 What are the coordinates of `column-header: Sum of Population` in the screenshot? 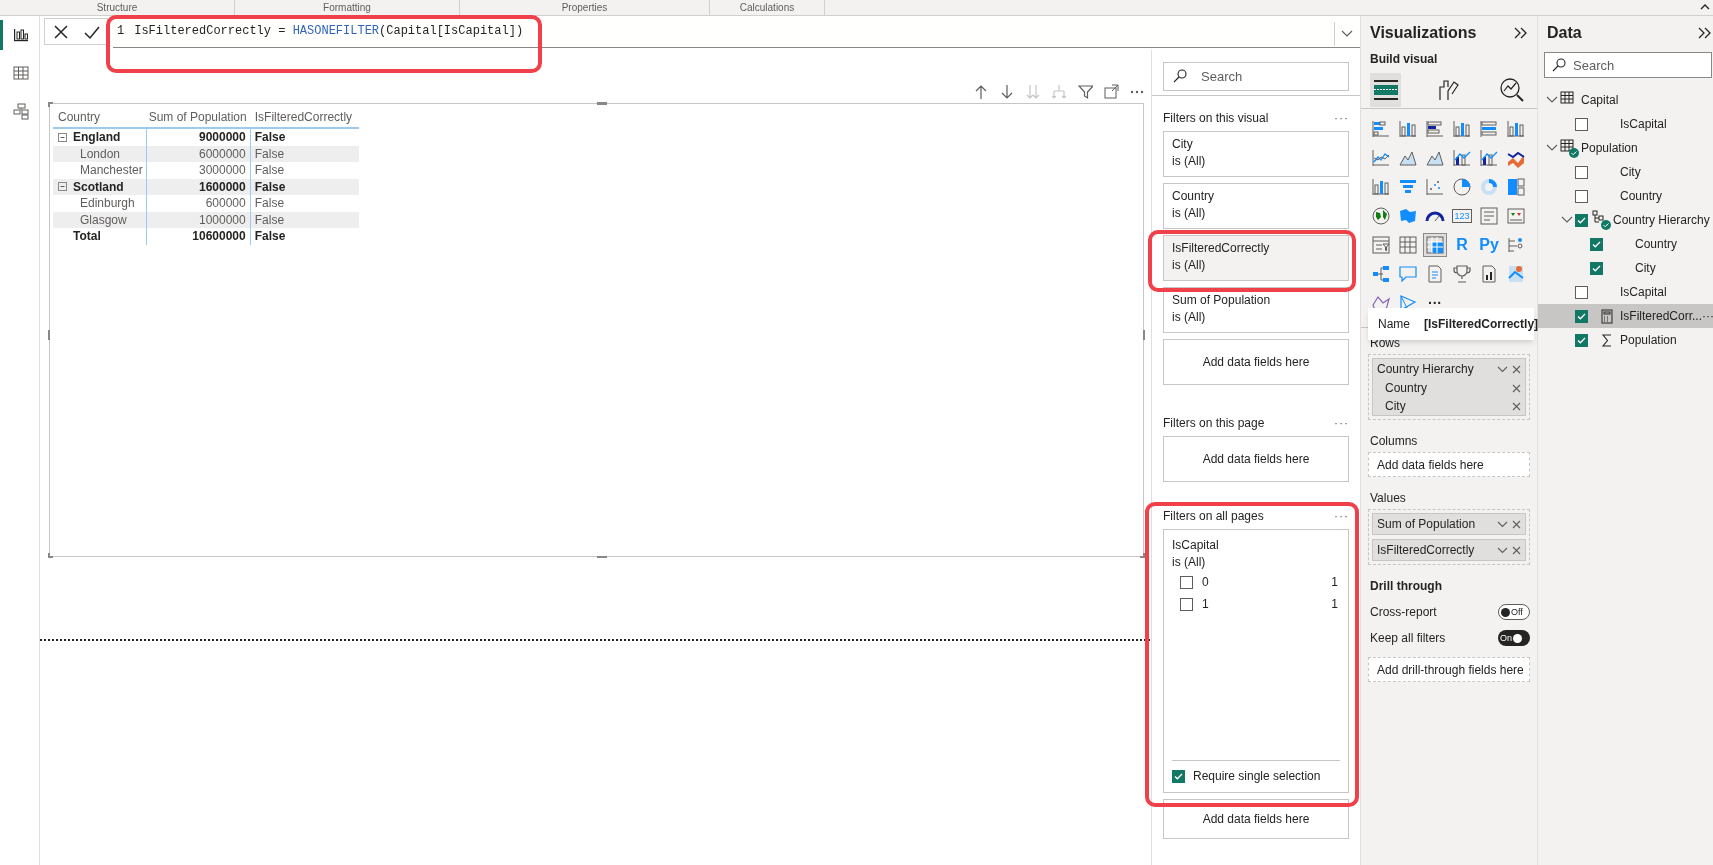 It's located at (199, 117).